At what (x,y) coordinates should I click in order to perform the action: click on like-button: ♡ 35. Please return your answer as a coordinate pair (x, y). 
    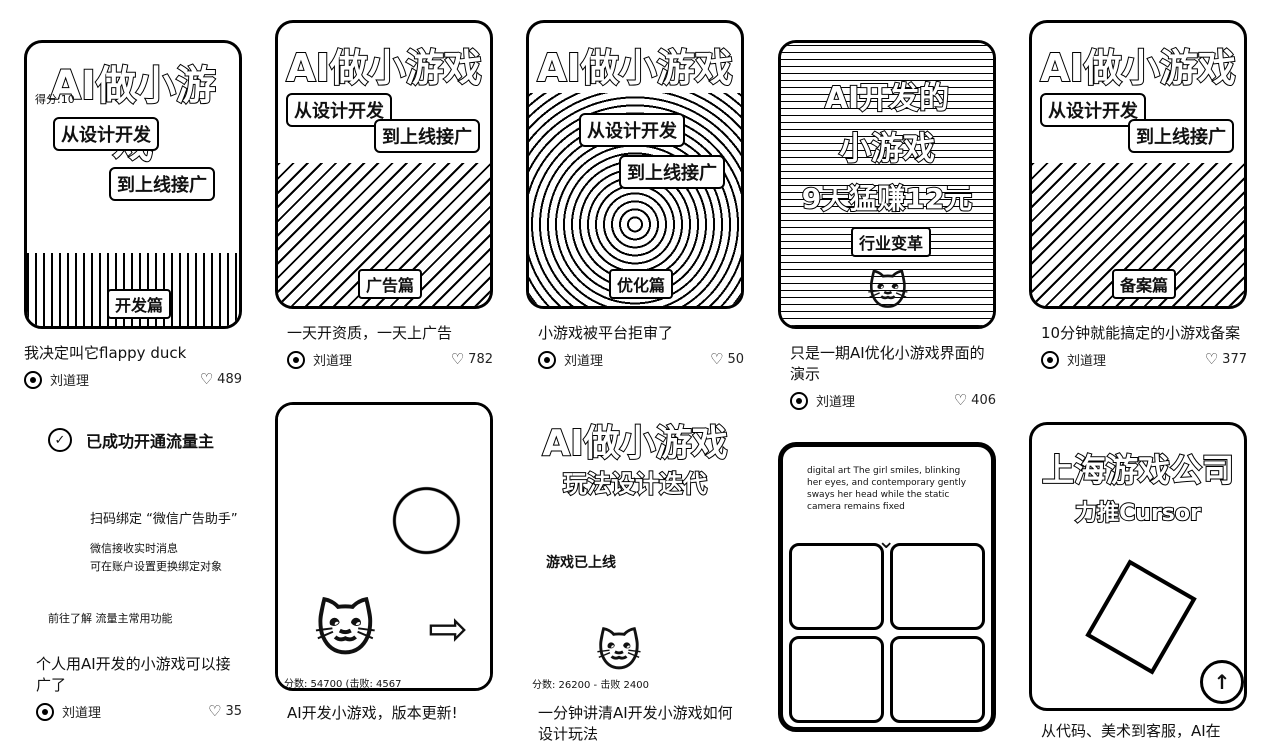
    Looking at the image, I should click on (225, 712).